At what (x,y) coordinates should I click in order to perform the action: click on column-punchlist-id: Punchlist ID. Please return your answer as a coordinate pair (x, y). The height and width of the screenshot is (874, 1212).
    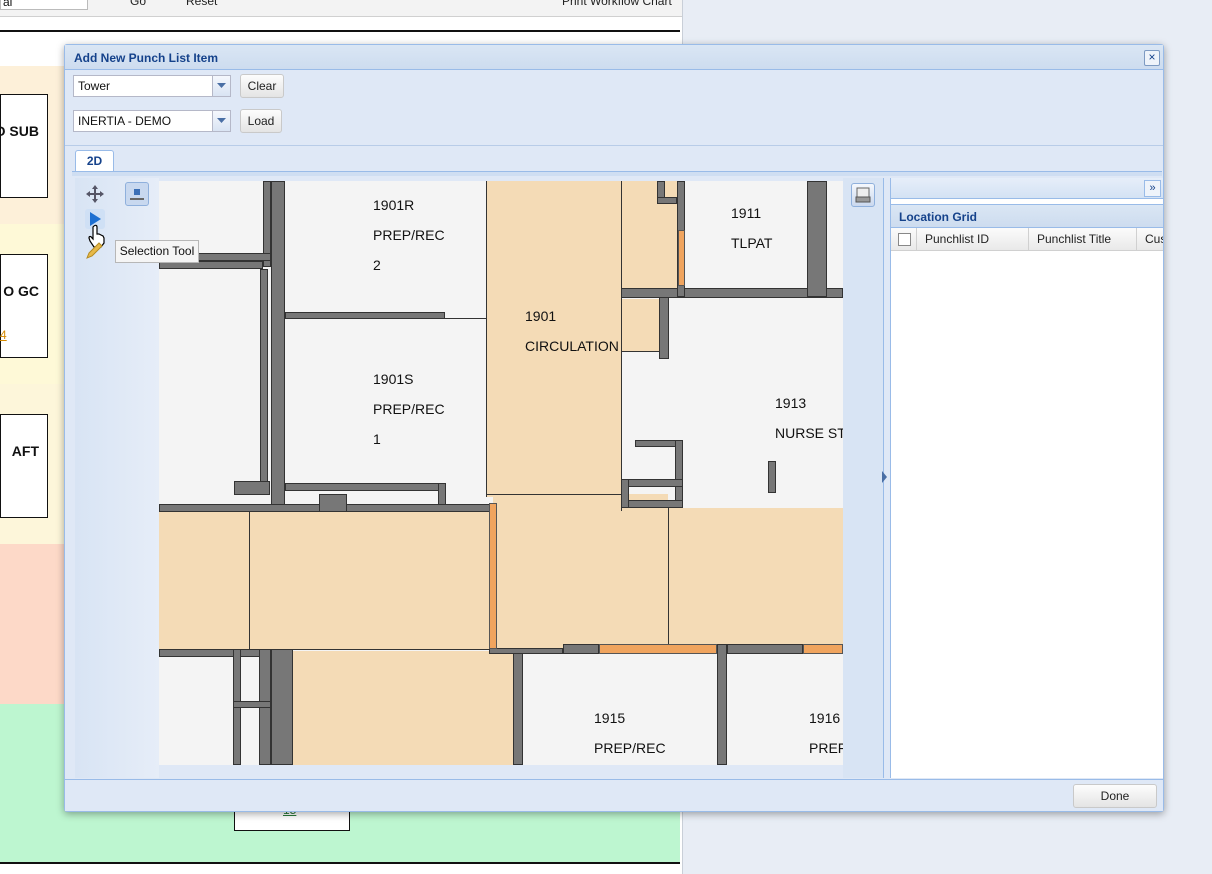
    Looking at the image, I should click on (973, 239).